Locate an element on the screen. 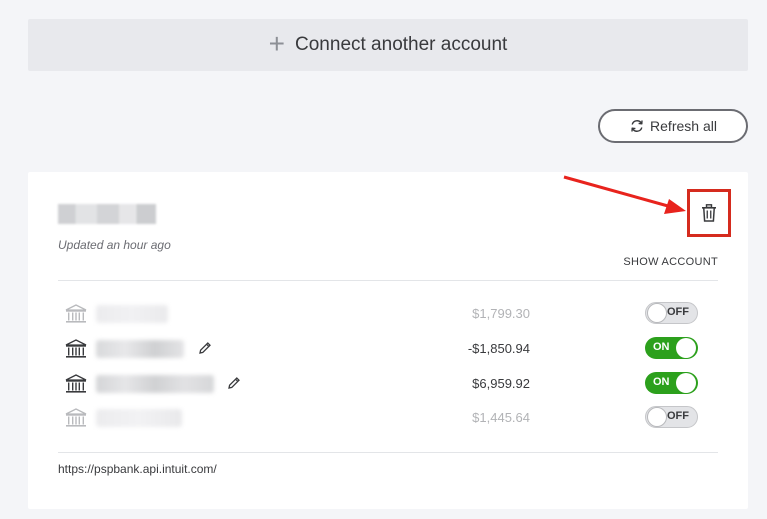 The image size is (767, 519). account-row: $6,959.92 ON is located at coordinates (388, 384).